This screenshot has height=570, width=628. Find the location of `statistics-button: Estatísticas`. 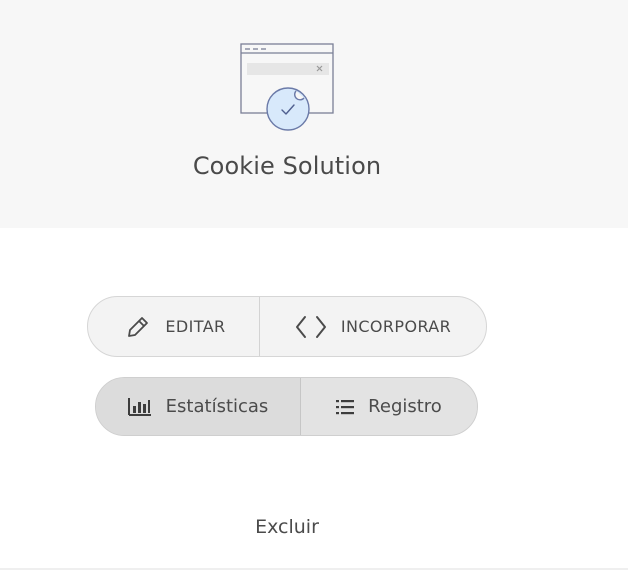

statistics-button: Estatísticas is located at coordinates (198, 406).